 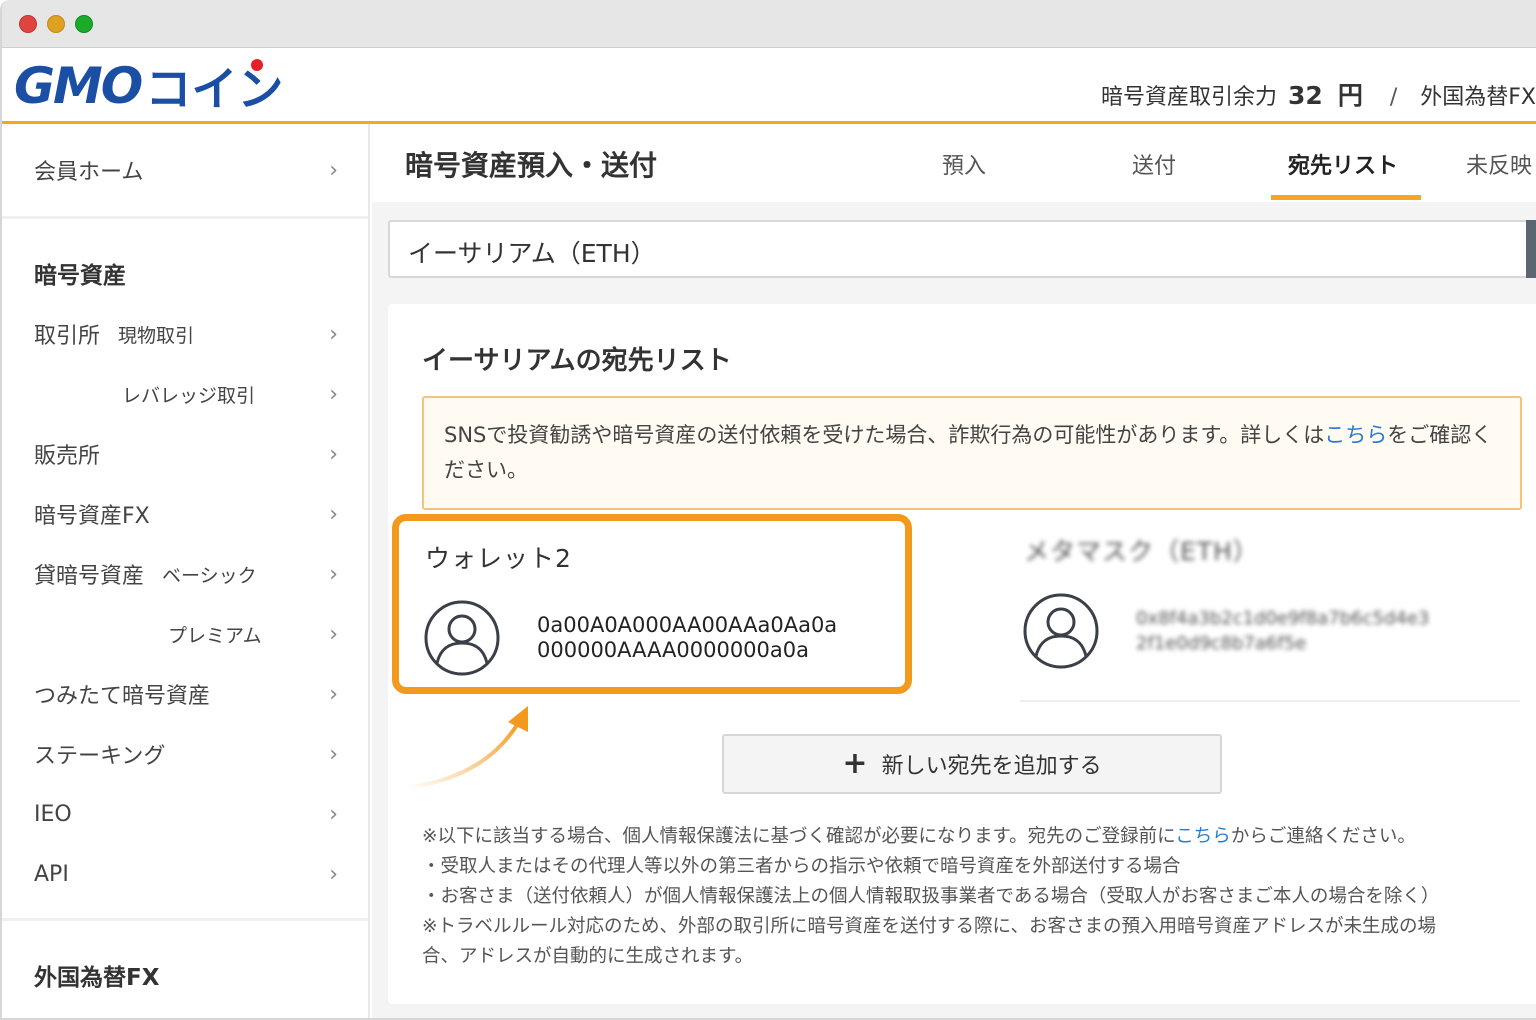 I want to click on active-tab-indicator, so click(x=1346, y=197).